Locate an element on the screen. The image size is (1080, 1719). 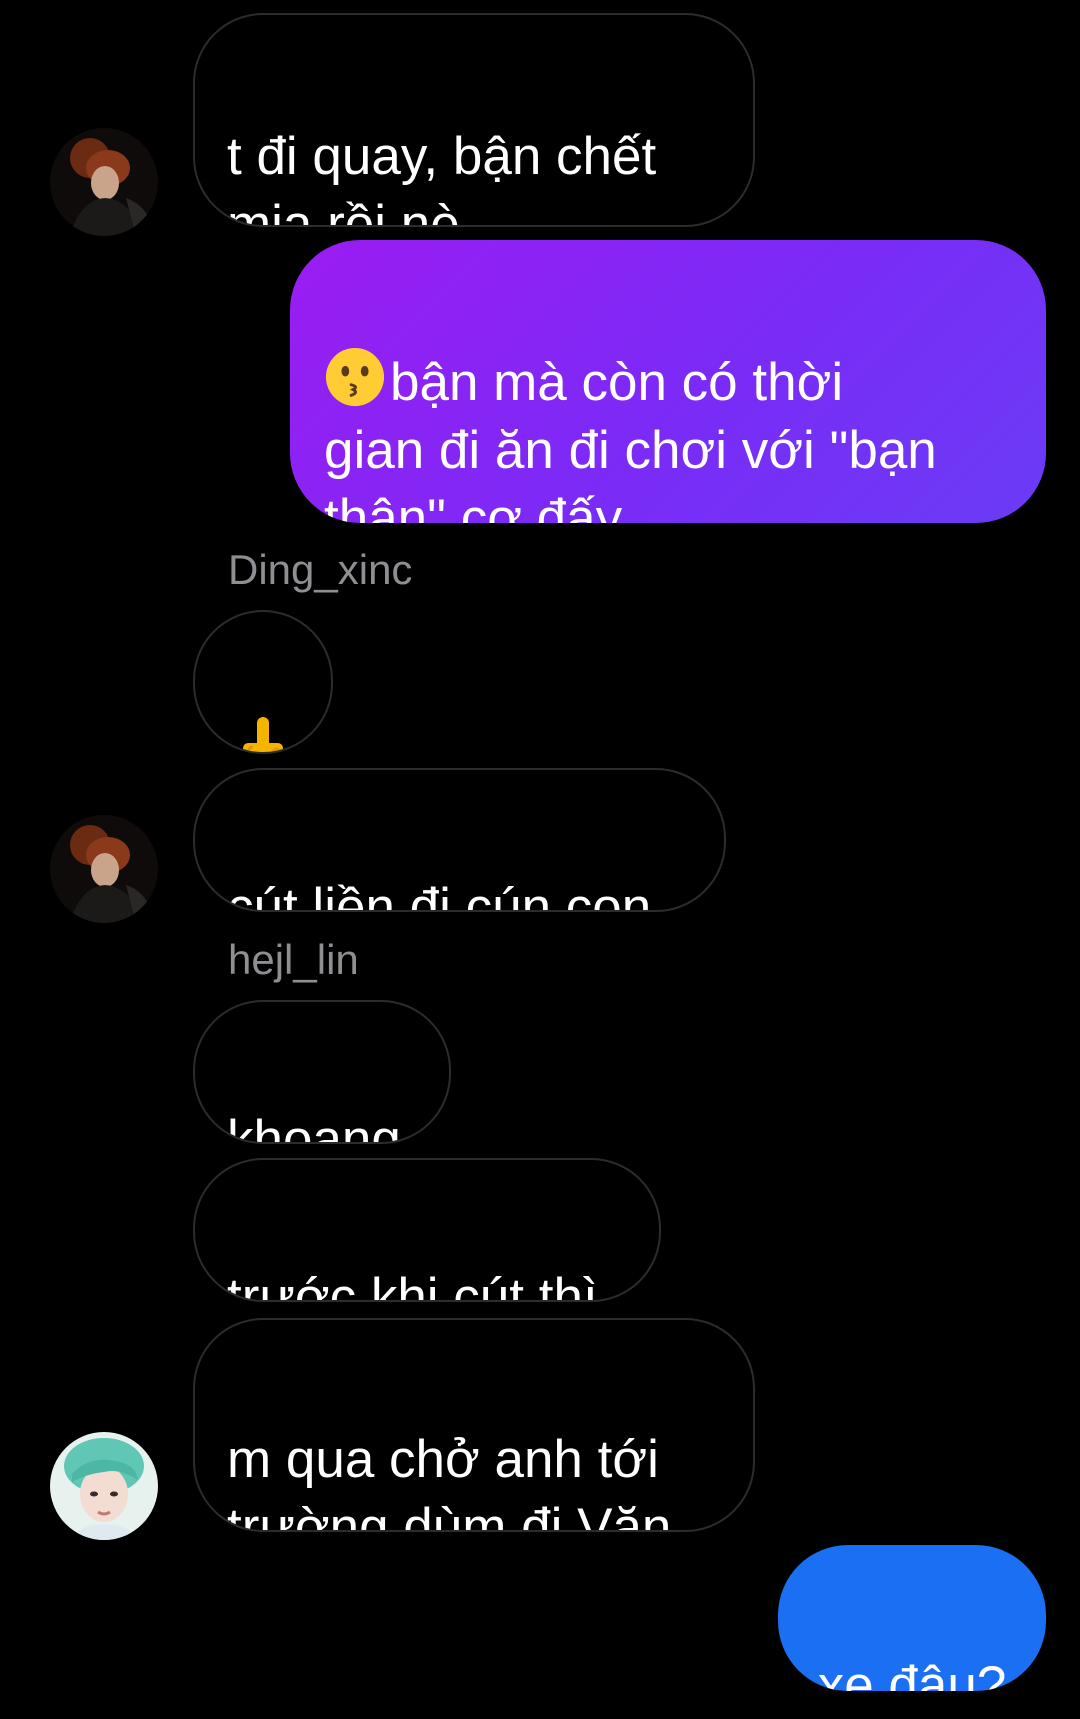
message-bubble-sent: xe đâu? is located at coordinates (912, 1618).